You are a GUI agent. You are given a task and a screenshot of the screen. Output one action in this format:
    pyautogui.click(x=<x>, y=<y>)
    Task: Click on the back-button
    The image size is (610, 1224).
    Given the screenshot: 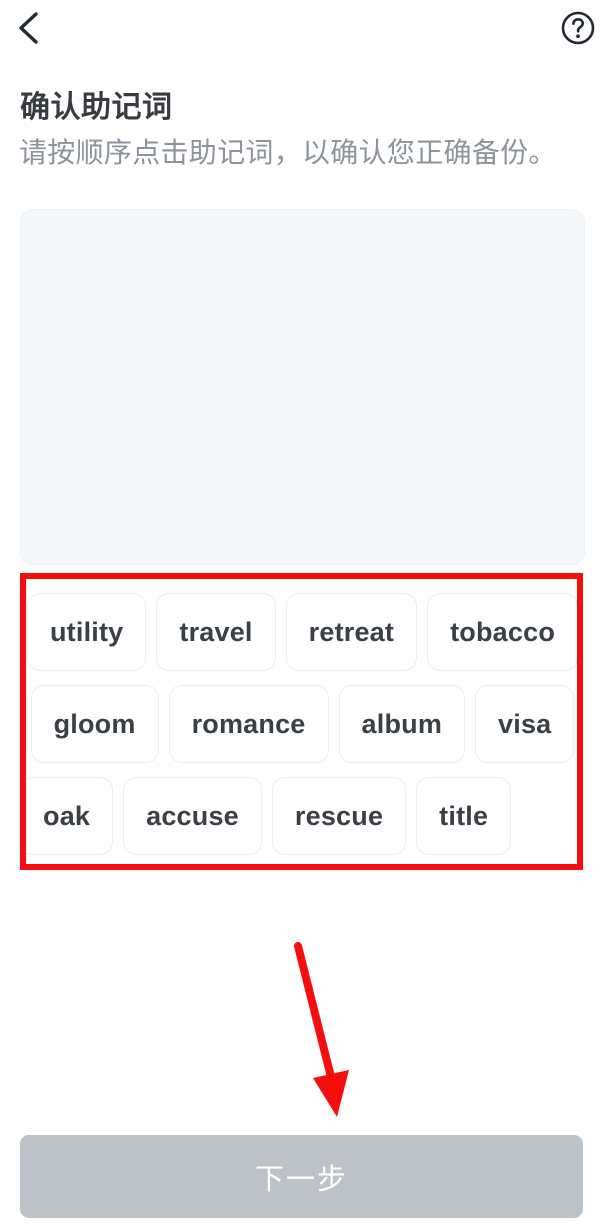 What is the action you would take?
    pyautogui.click(x=28, y=28)
    